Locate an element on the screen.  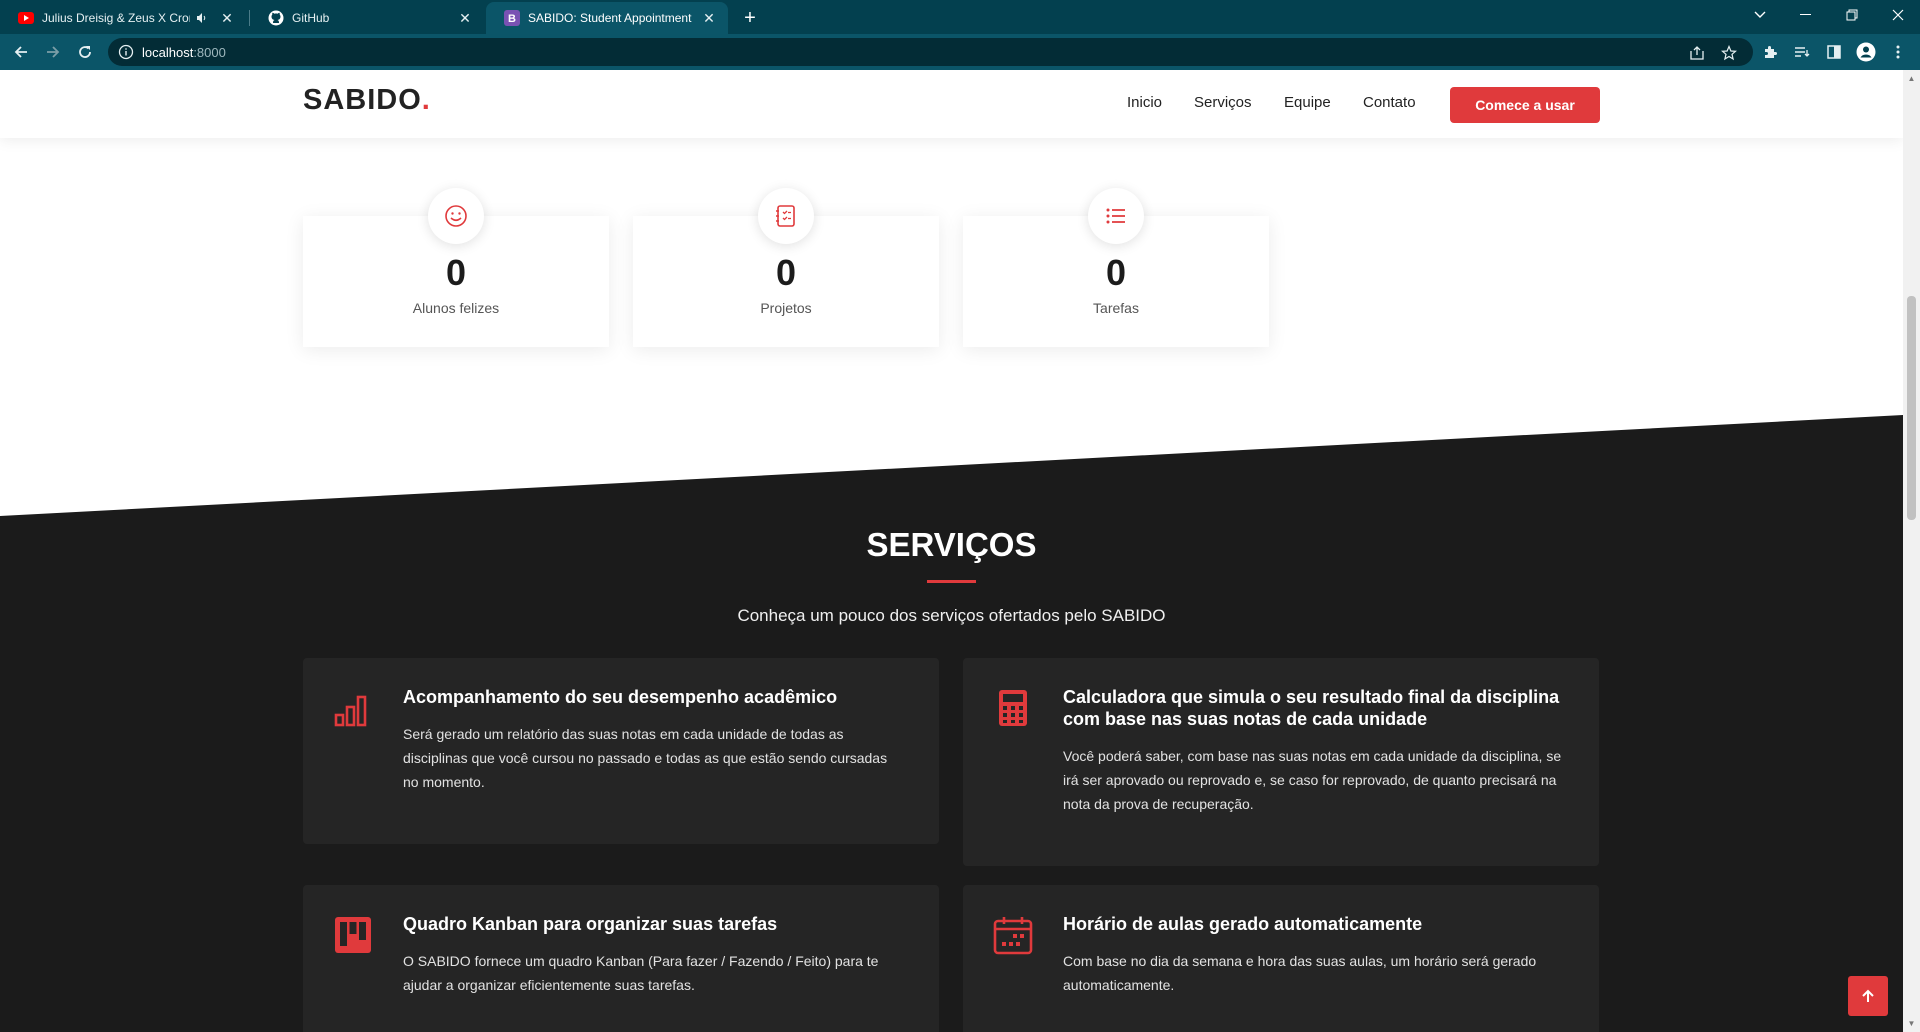
minimize-icon is located at coordinates (1805, 14).